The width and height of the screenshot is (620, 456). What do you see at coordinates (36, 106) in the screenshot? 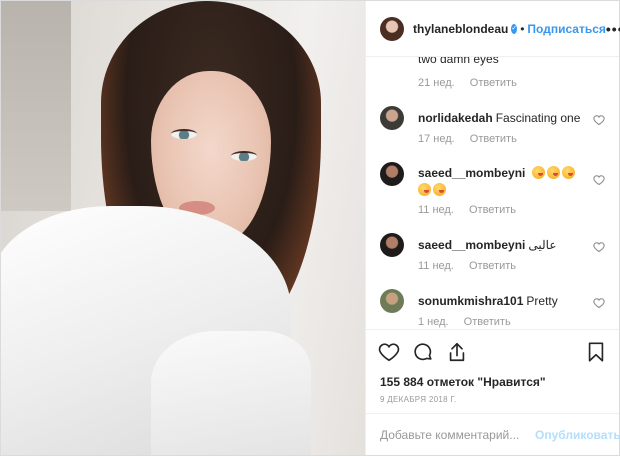
I see `photo-background` at bounding box center [36, 106].